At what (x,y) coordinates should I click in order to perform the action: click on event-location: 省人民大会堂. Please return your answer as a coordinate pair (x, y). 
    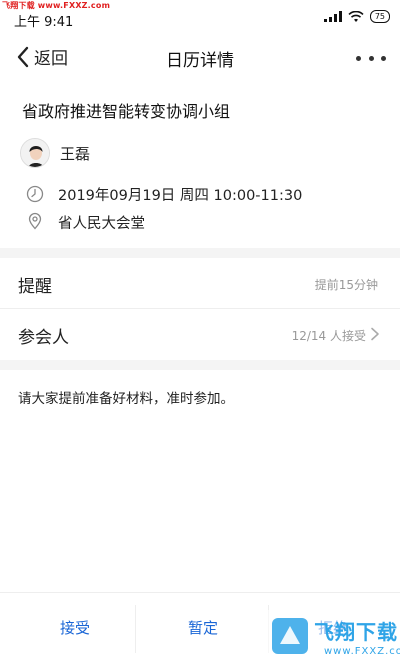
    Looking at the image, I should click on (101, 224).